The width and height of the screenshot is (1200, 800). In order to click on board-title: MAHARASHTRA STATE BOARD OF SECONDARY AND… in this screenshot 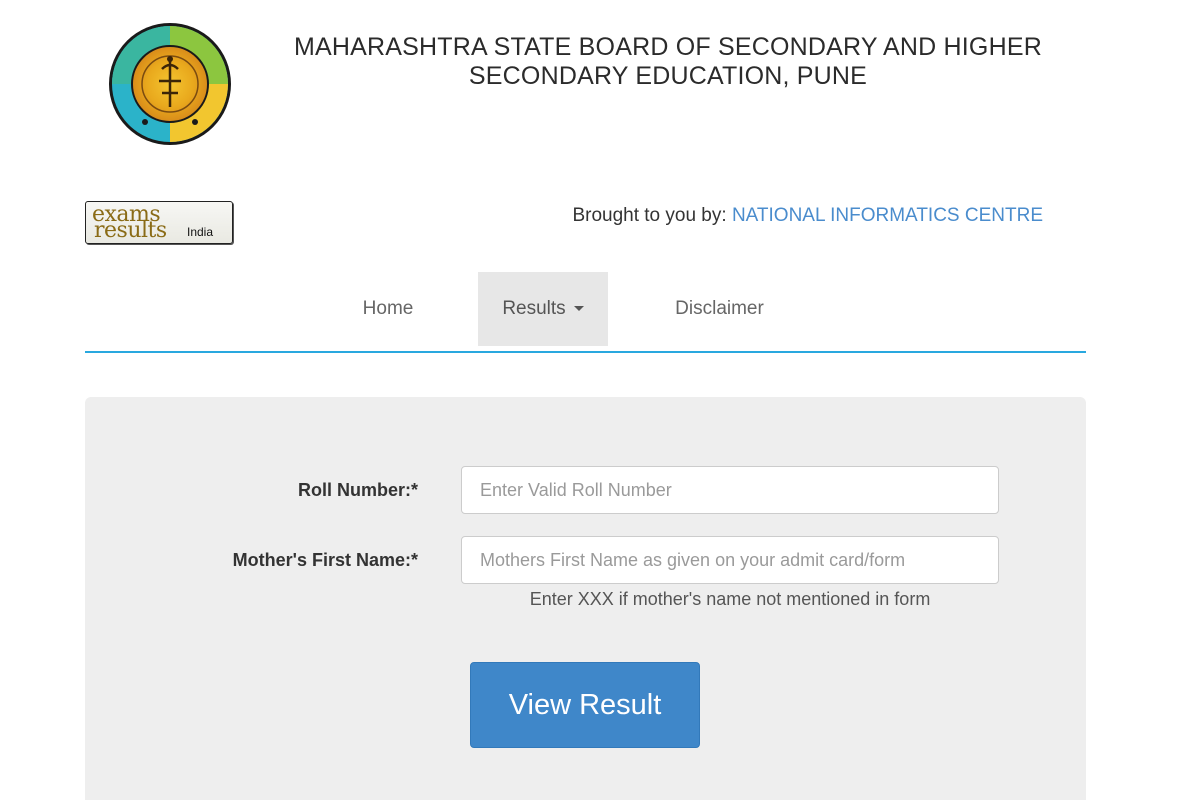, I will do `click(668, 62)`.